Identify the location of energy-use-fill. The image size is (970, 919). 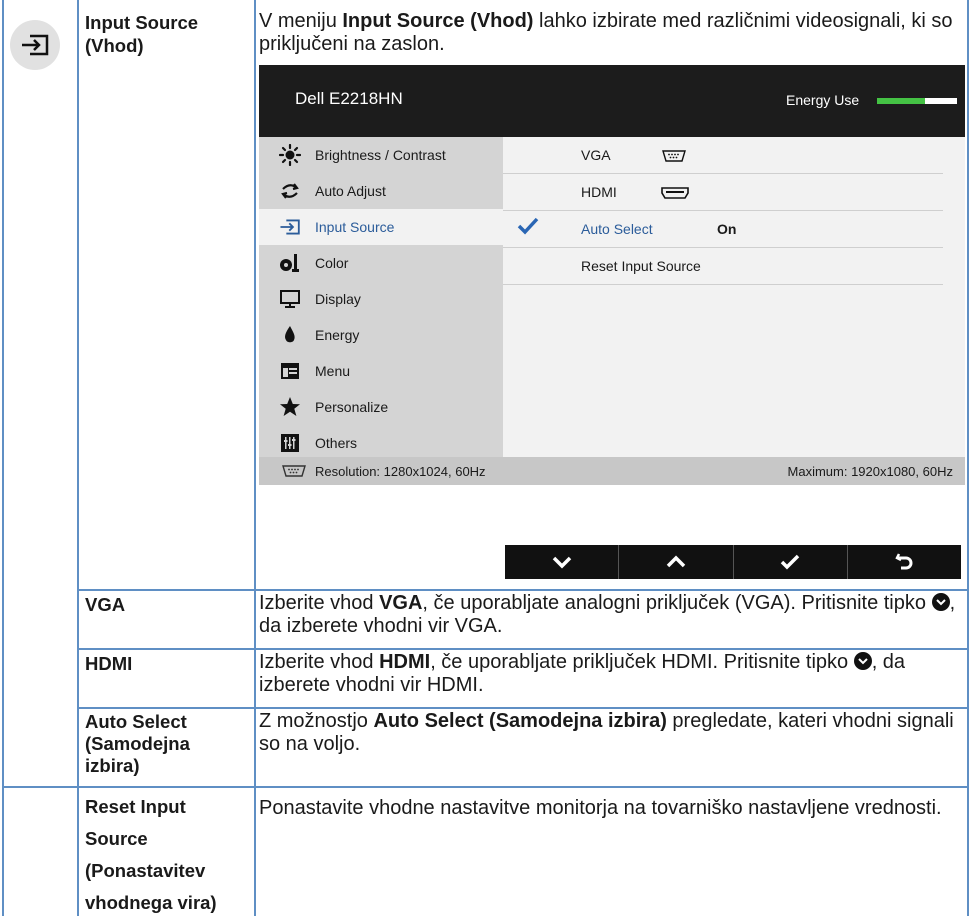
(901, 101).